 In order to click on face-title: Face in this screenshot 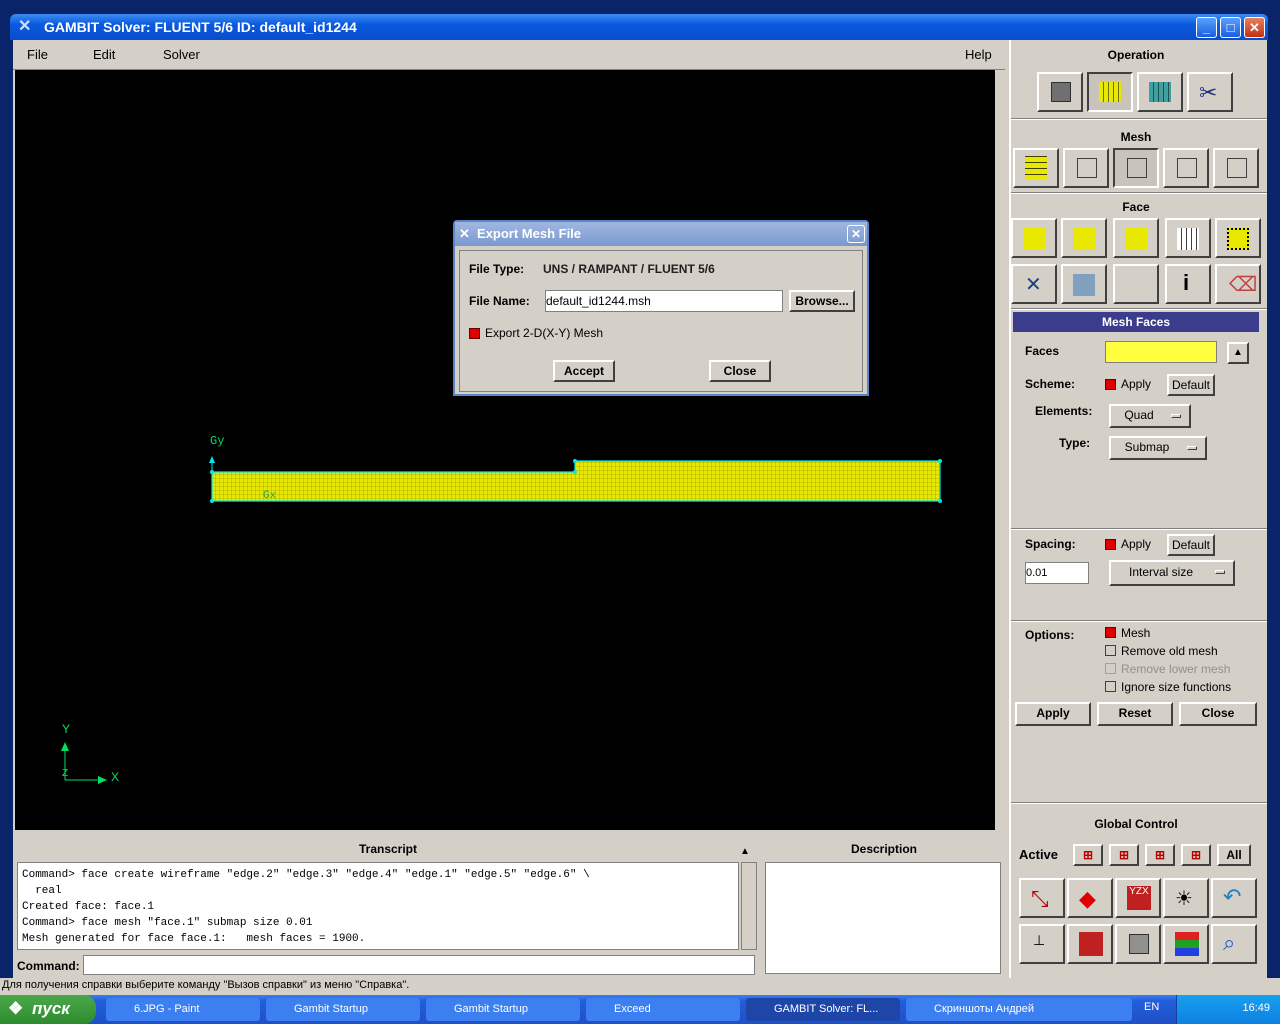, I will do `click(1136, 207)`.